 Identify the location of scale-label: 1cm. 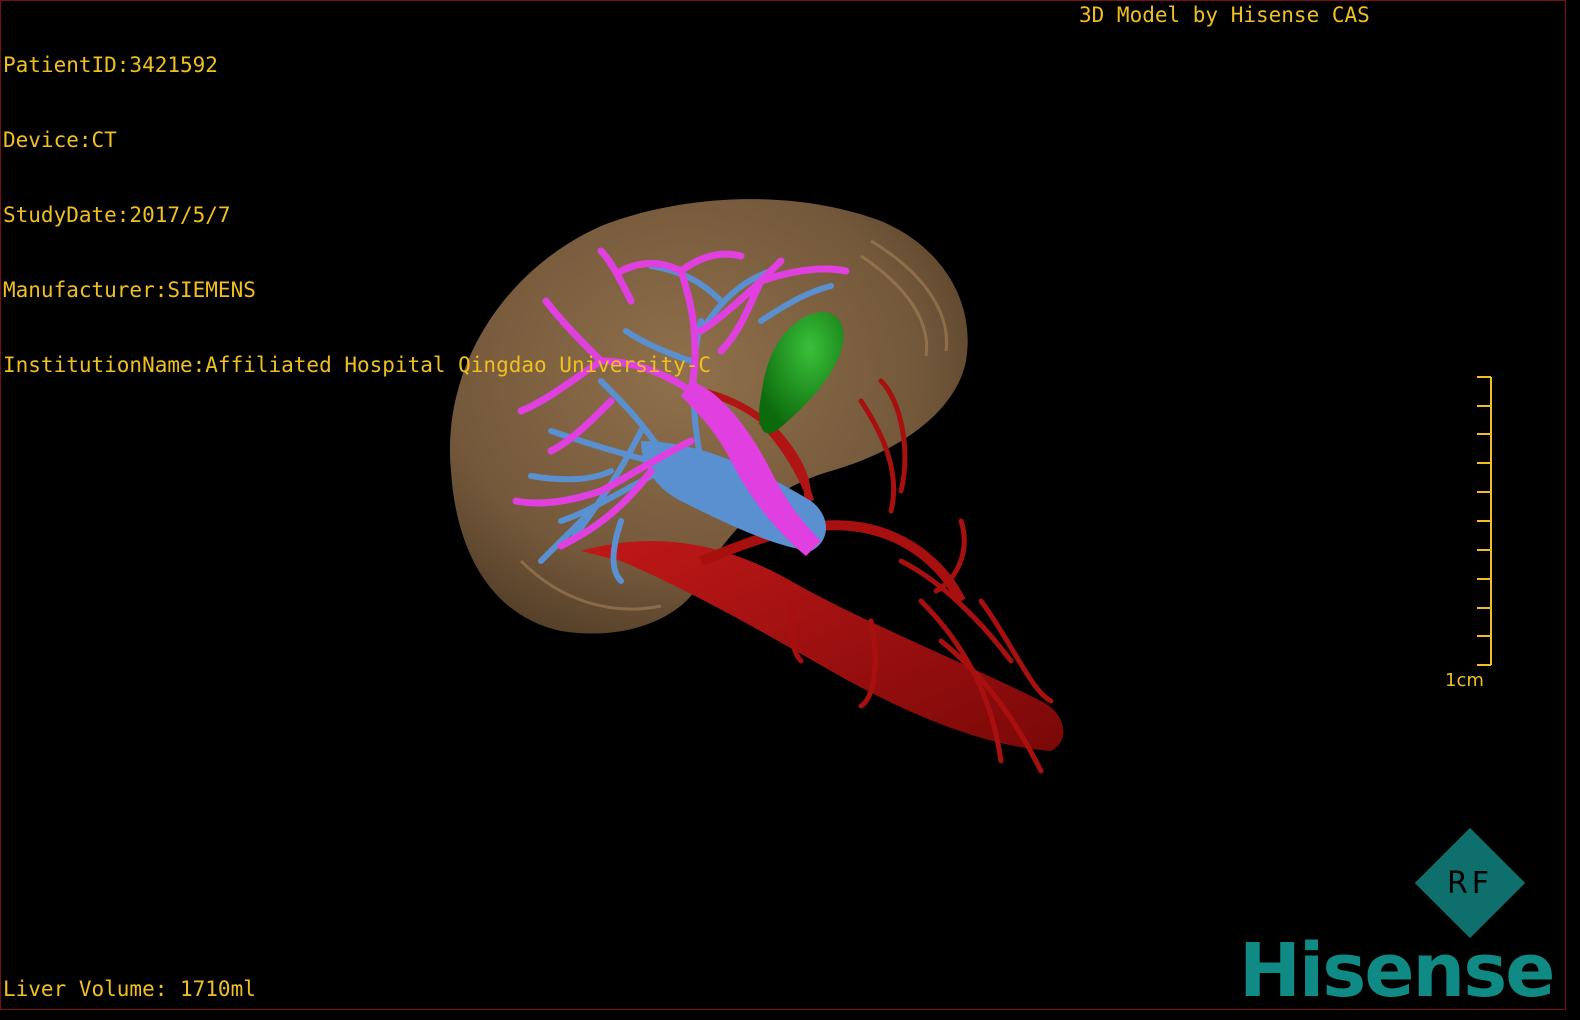
(1464, 680).